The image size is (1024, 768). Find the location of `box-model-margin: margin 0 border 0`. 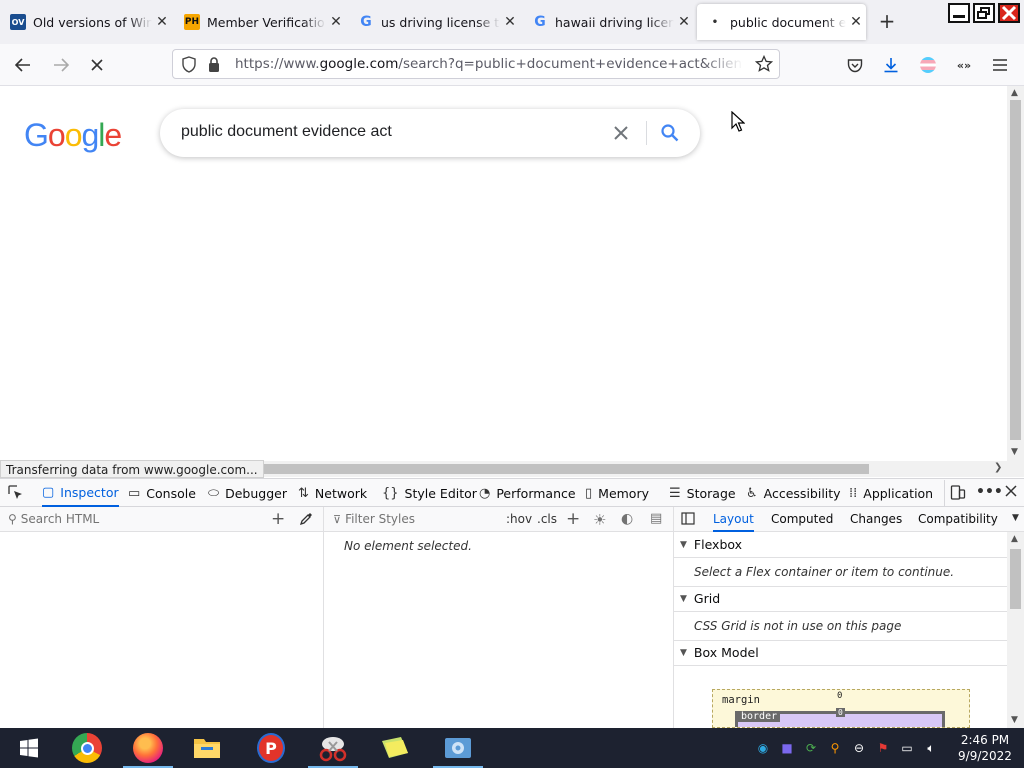

box-model-margin: margin 0 border 0 is located at coordinates (841, 708).